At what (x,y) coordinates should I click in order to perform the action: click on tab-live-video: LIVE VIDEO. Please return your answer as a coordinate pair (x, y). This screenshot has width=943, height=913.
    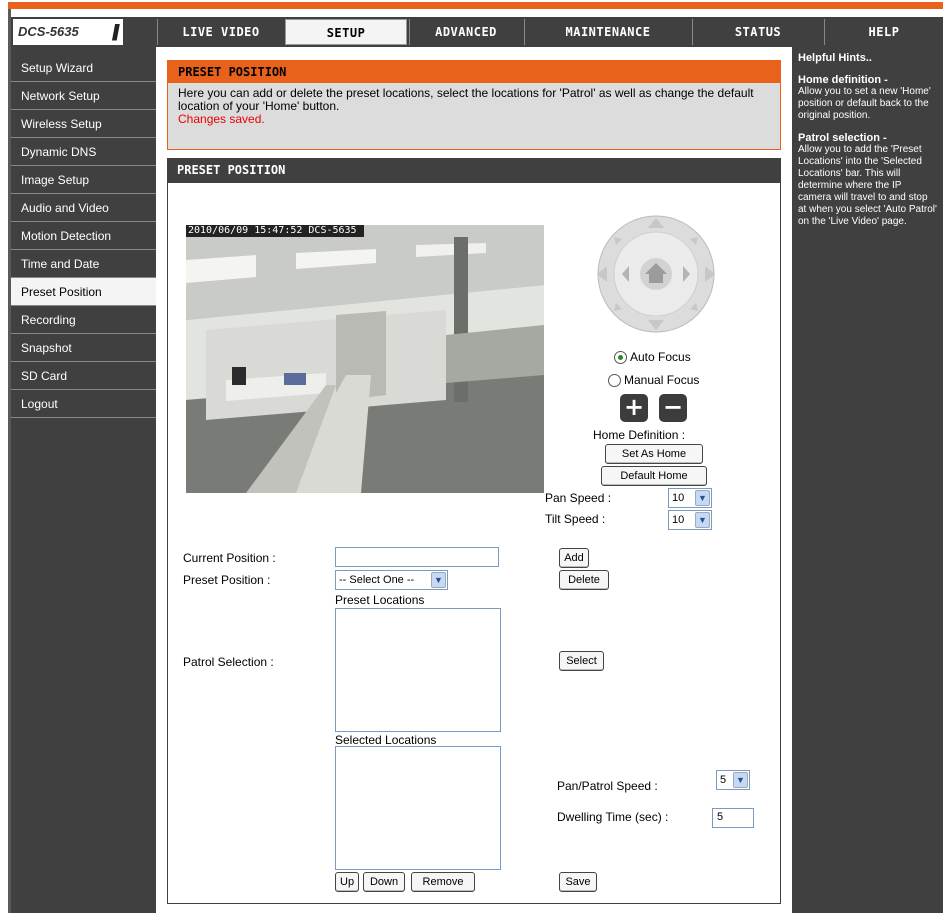
    Looking at the image, I should click on (221, 32).